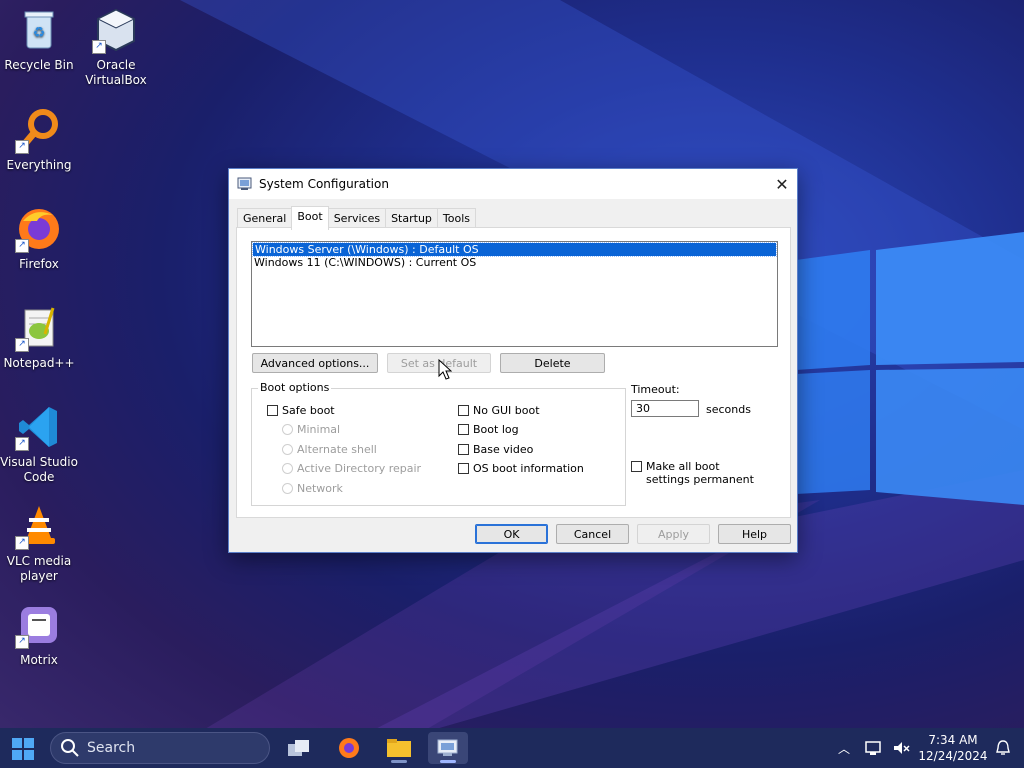  Describe the element at coordinates (902, 748) in the screenshot. I see `volume-muted-icon` at that location.